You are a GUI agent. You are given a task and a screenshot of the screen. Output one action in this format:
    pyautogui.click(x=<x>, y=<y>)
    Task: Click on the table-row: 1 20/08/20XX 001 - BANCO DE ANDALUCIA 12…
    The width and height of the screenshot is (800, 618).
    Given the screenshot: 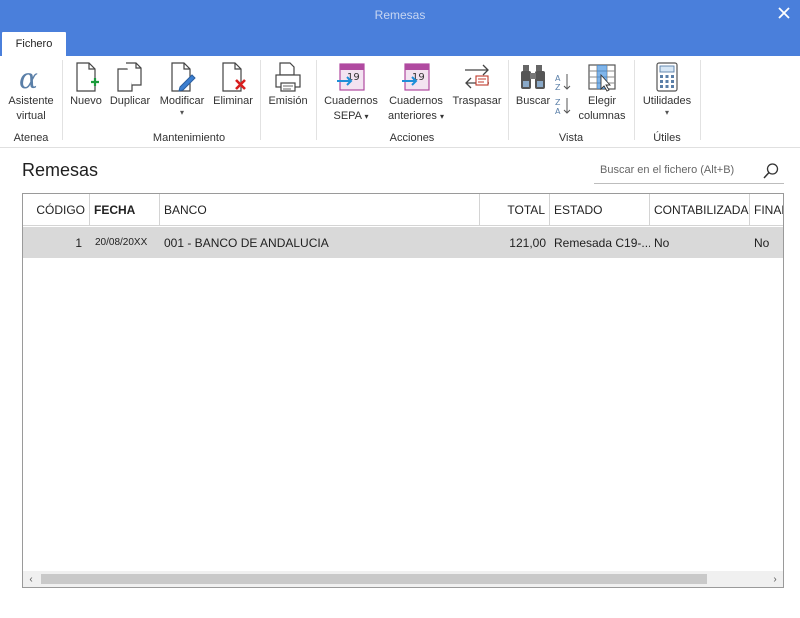 What is the action you would take?
    pyautogui.click(x=403, y=242)
    